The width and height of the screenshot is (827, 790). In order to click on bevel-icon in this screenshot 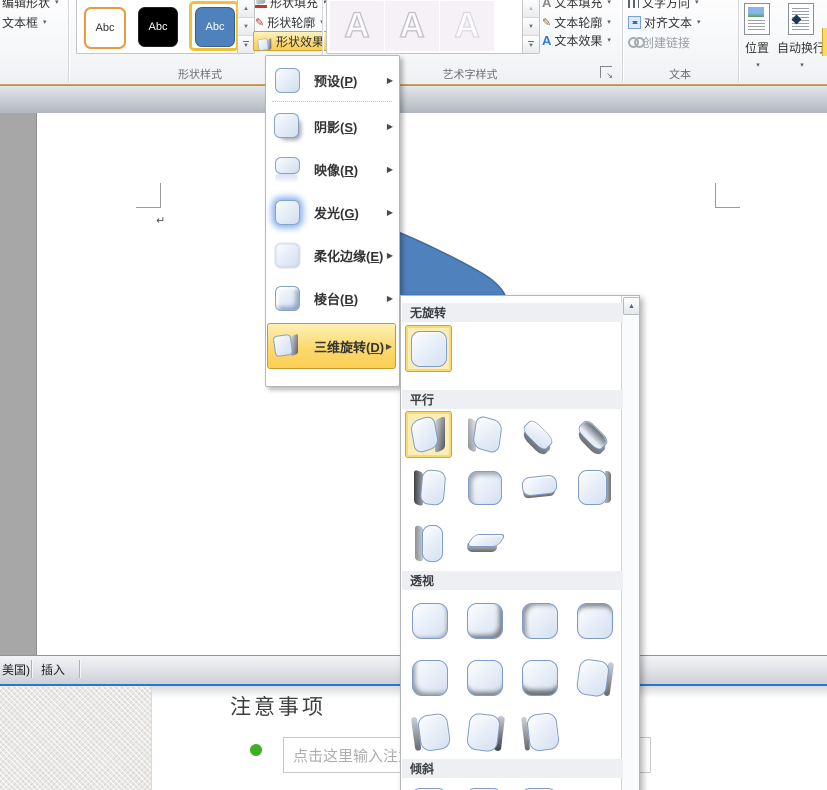, I will do `click(287, 298)`.